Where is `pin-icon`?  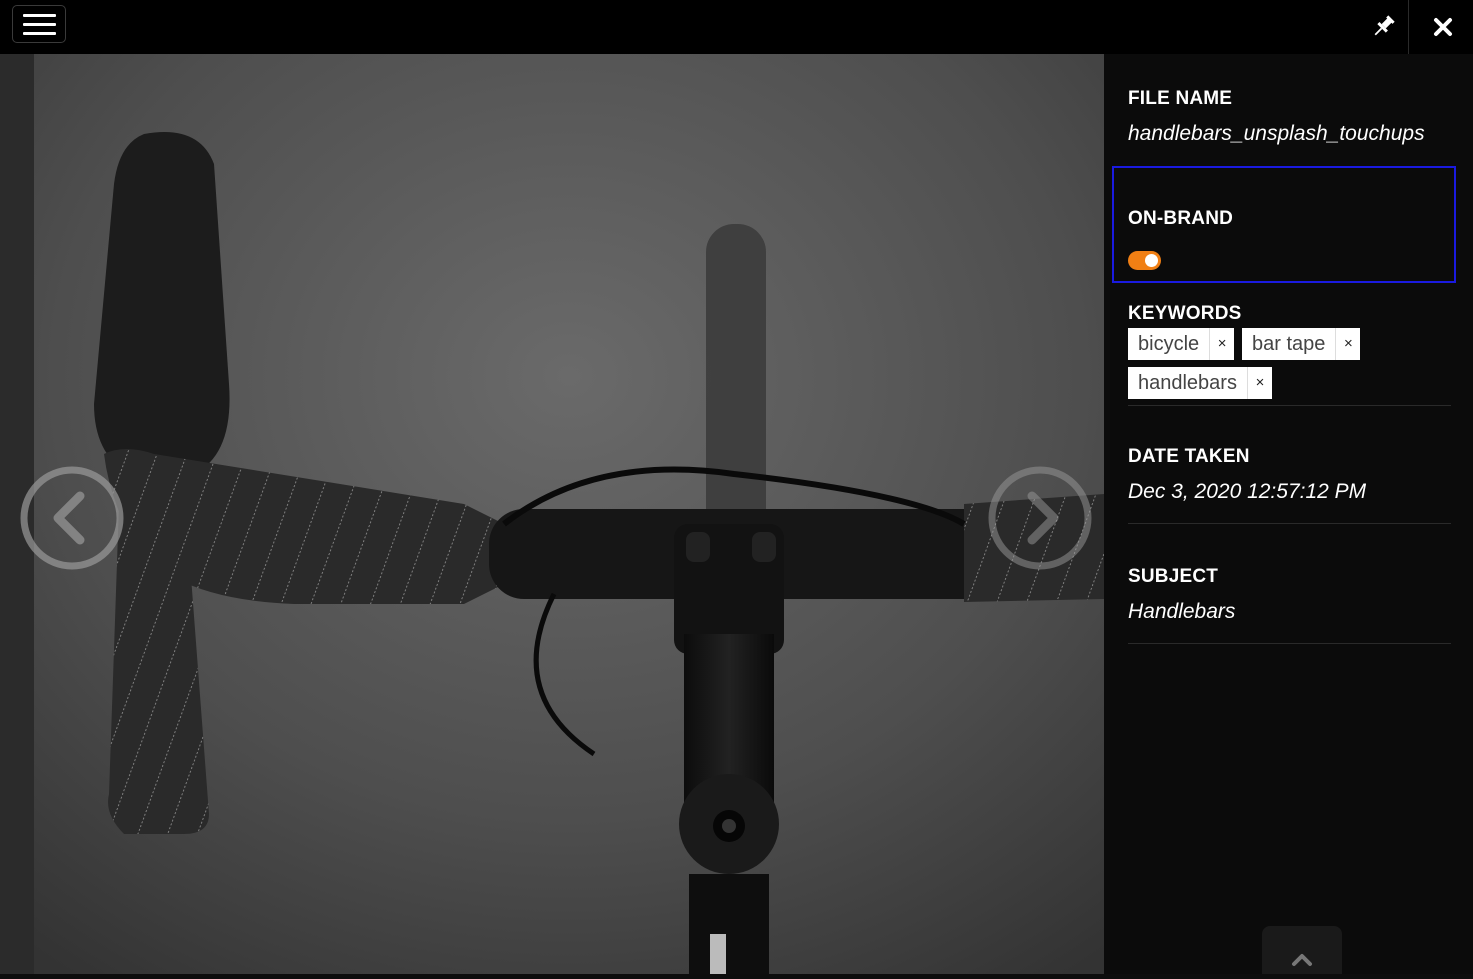 pin-icon is located at coordinates (1384, 25).